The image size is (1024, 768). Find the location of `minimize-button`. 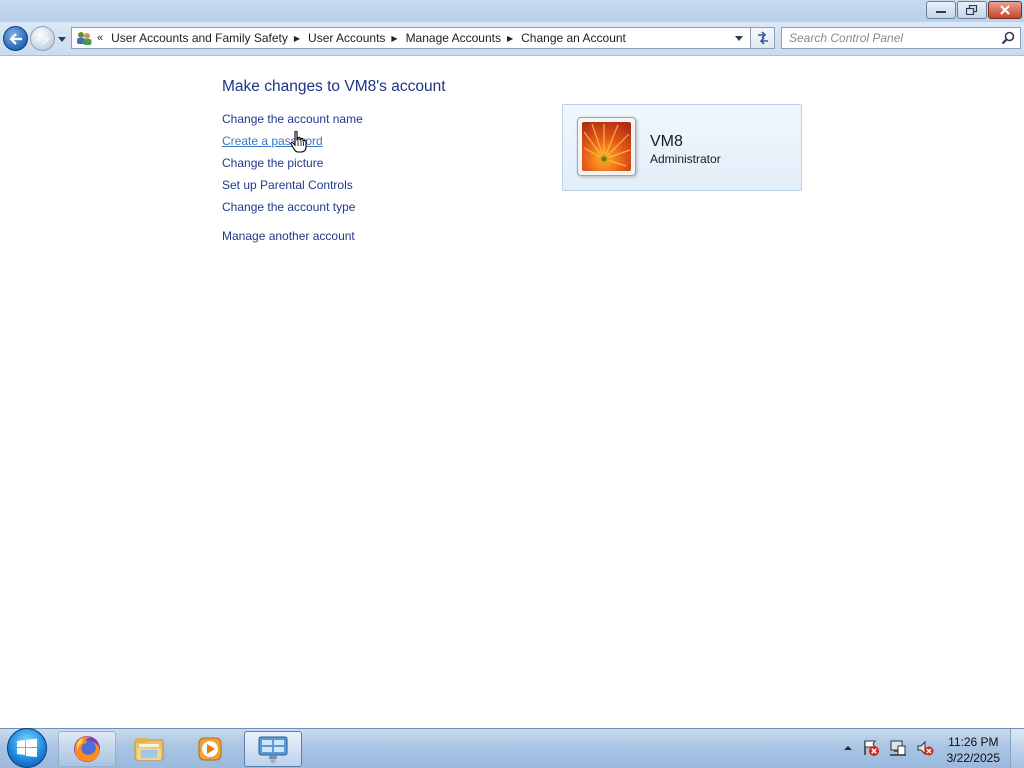

minimize-button is located at coordinates (941, 10).